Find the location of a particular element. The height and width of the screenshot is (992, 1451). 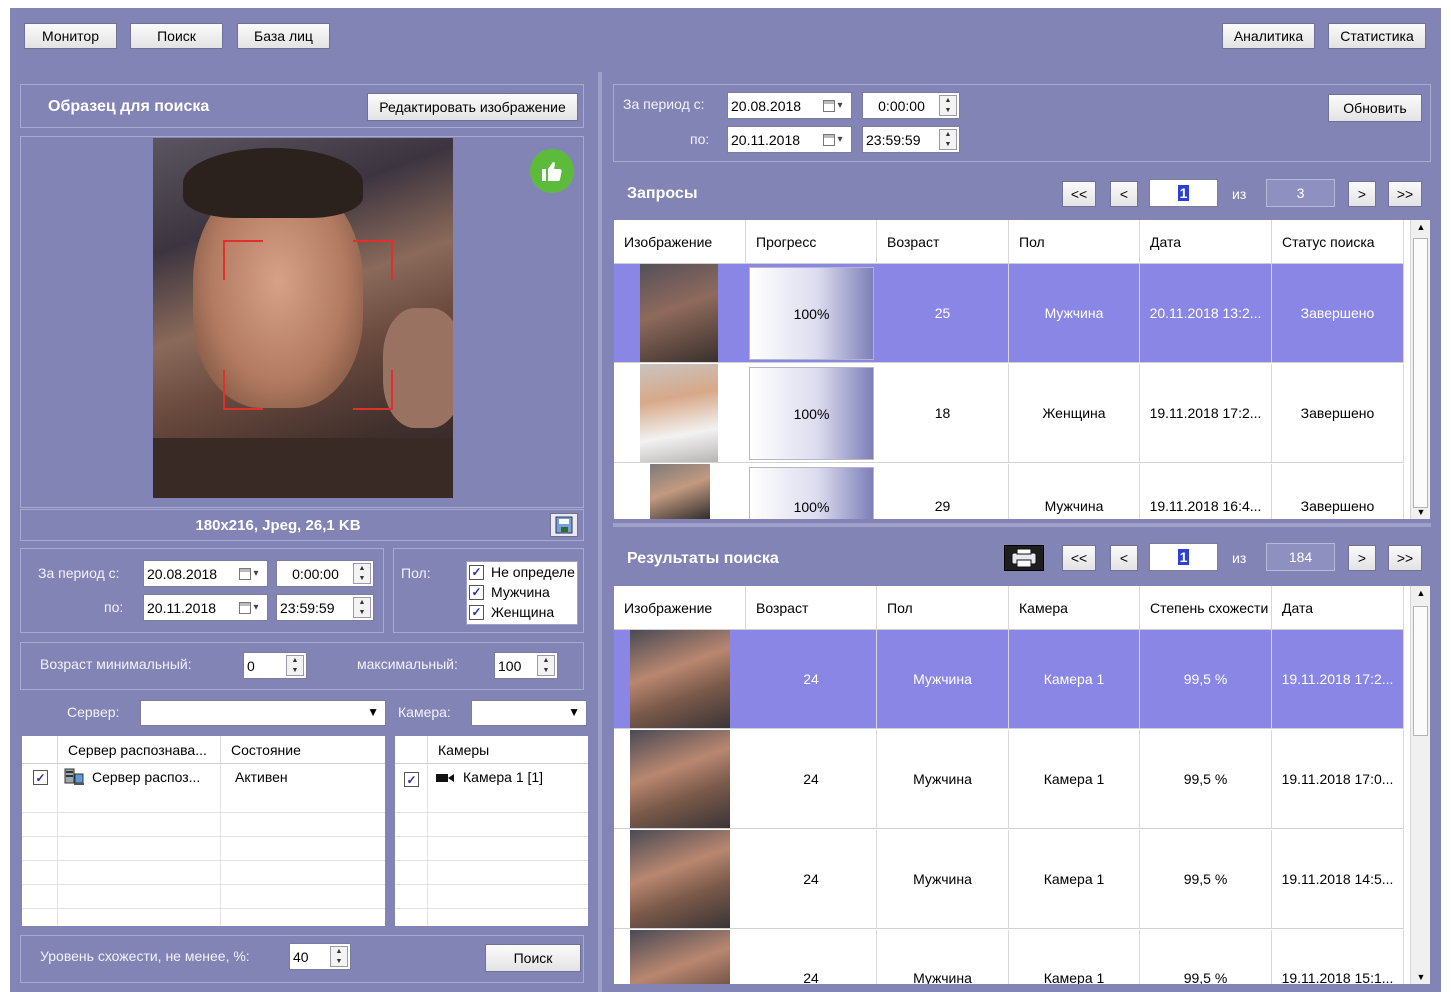

servers-check-header is located at coordinates (40, 750).